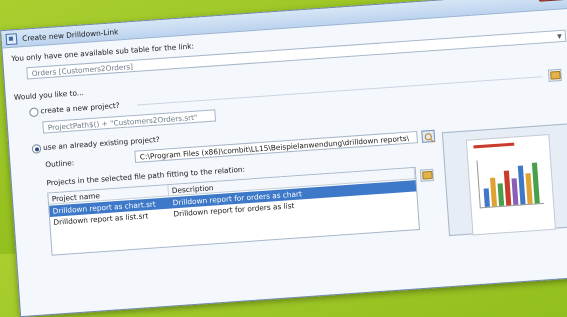 This screenshot has width=567, height=317. What do you see at coordinates (11, 38) in the screenshot?
I see `app-icon` at bounding box center [11, 38].